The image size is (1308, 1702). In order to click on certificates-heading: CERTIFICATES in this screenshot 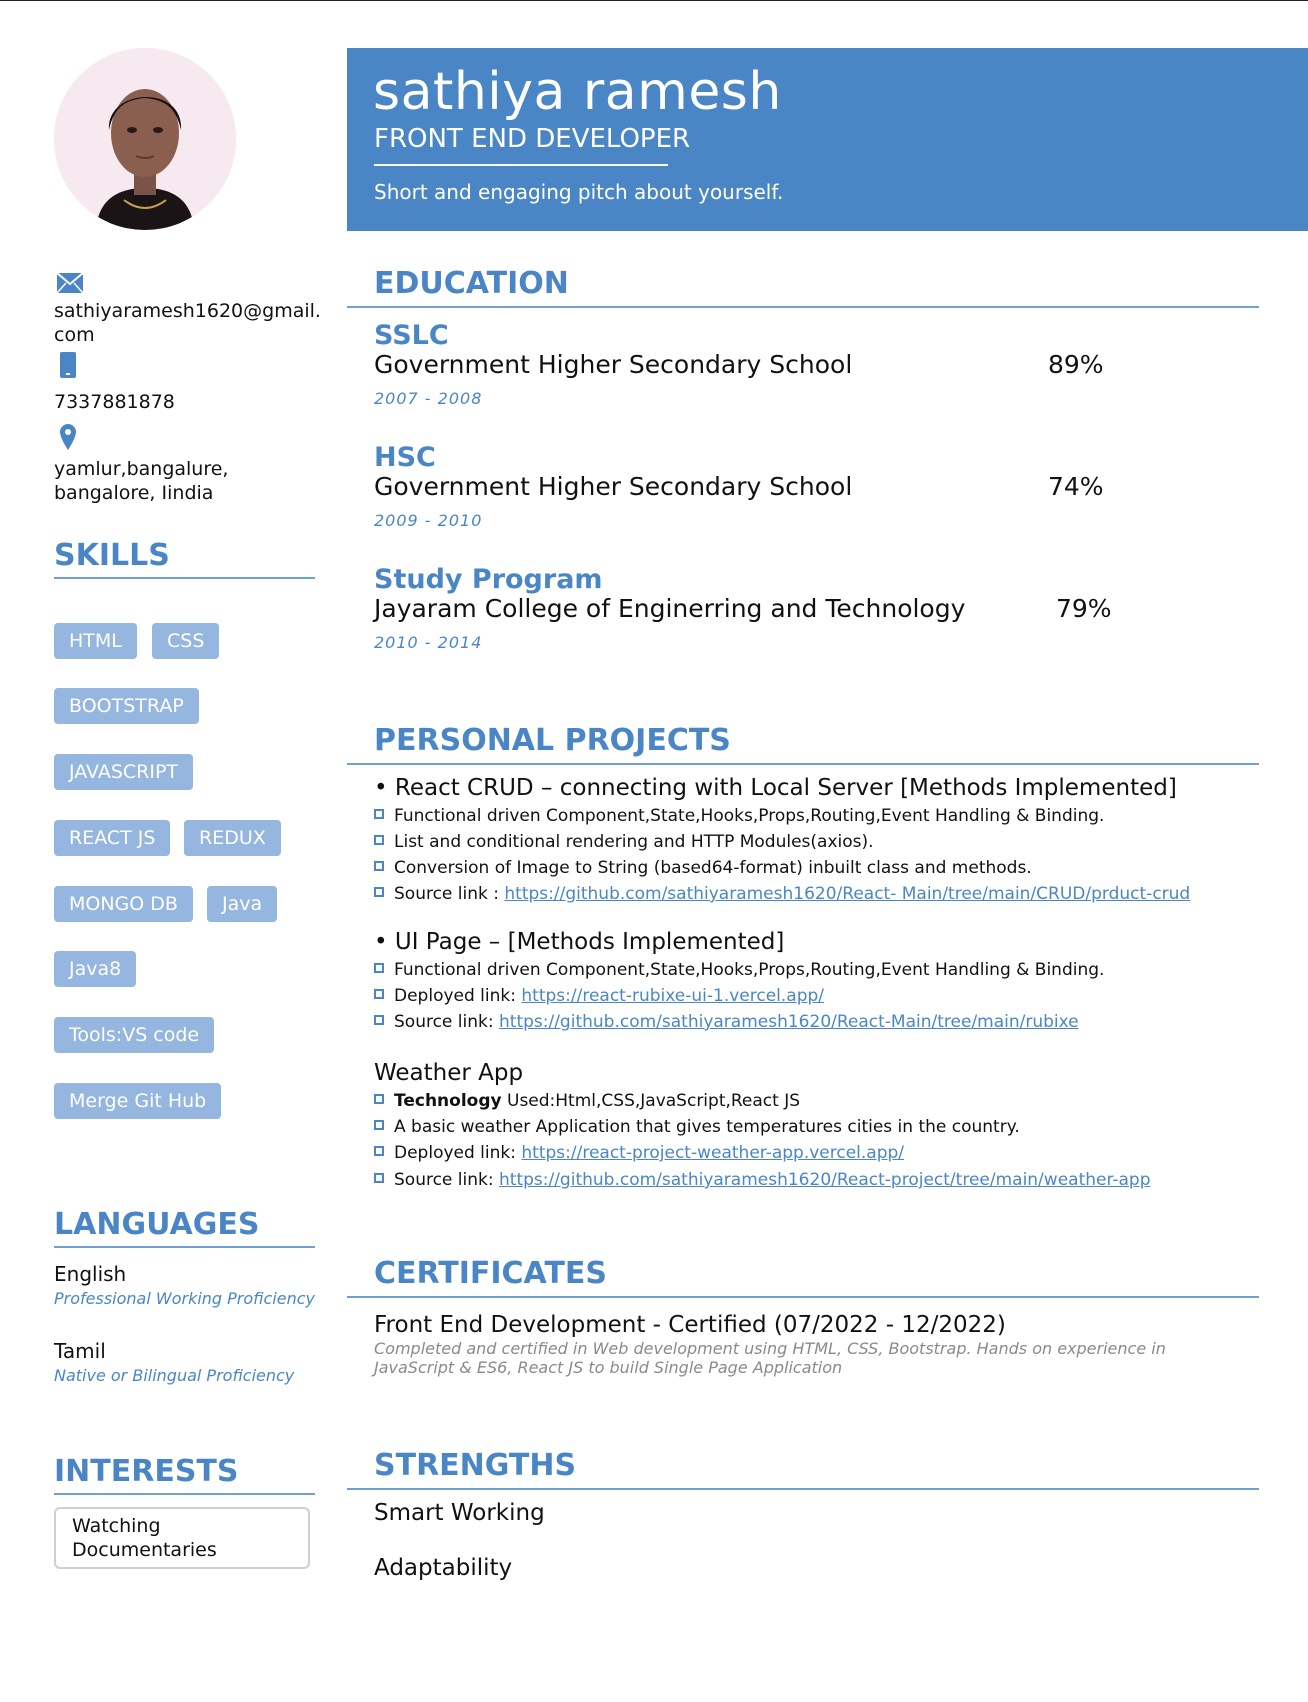, I will do `click(803, 1277)`.